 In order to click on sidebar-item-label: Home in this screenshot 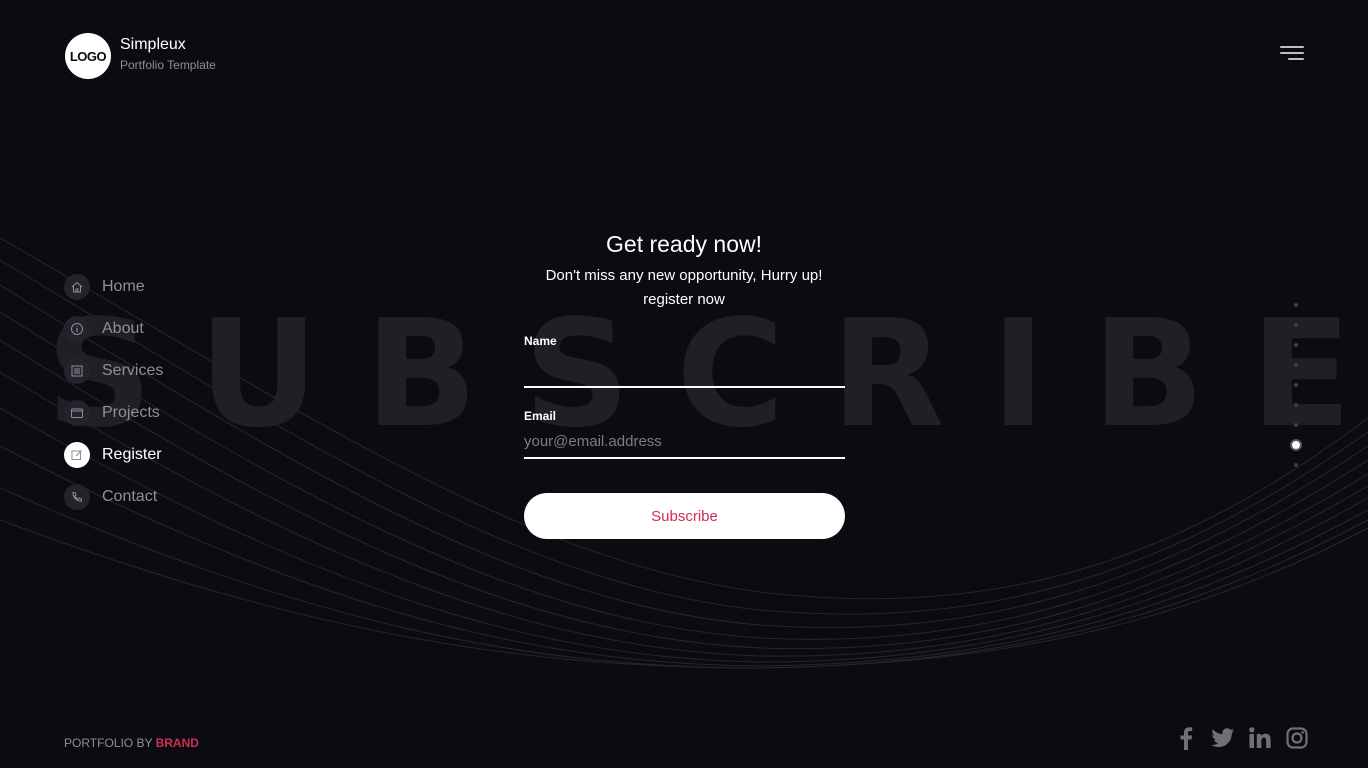, I will do `click(123, 286)`.